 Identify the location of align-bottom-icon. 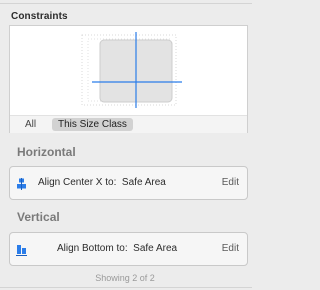
(21, 250).